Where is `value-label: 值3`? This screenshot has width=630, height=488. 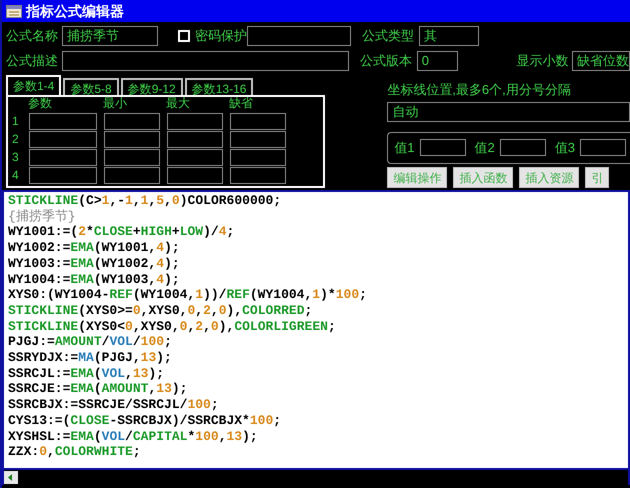
value-label: 值3 is located at coordinates (564, 148).